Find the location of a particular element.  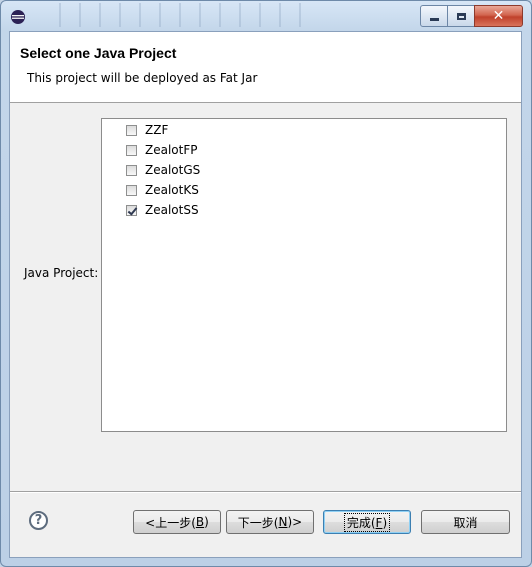

java-project-label: Java Project: is located at coordinates (61, 273).